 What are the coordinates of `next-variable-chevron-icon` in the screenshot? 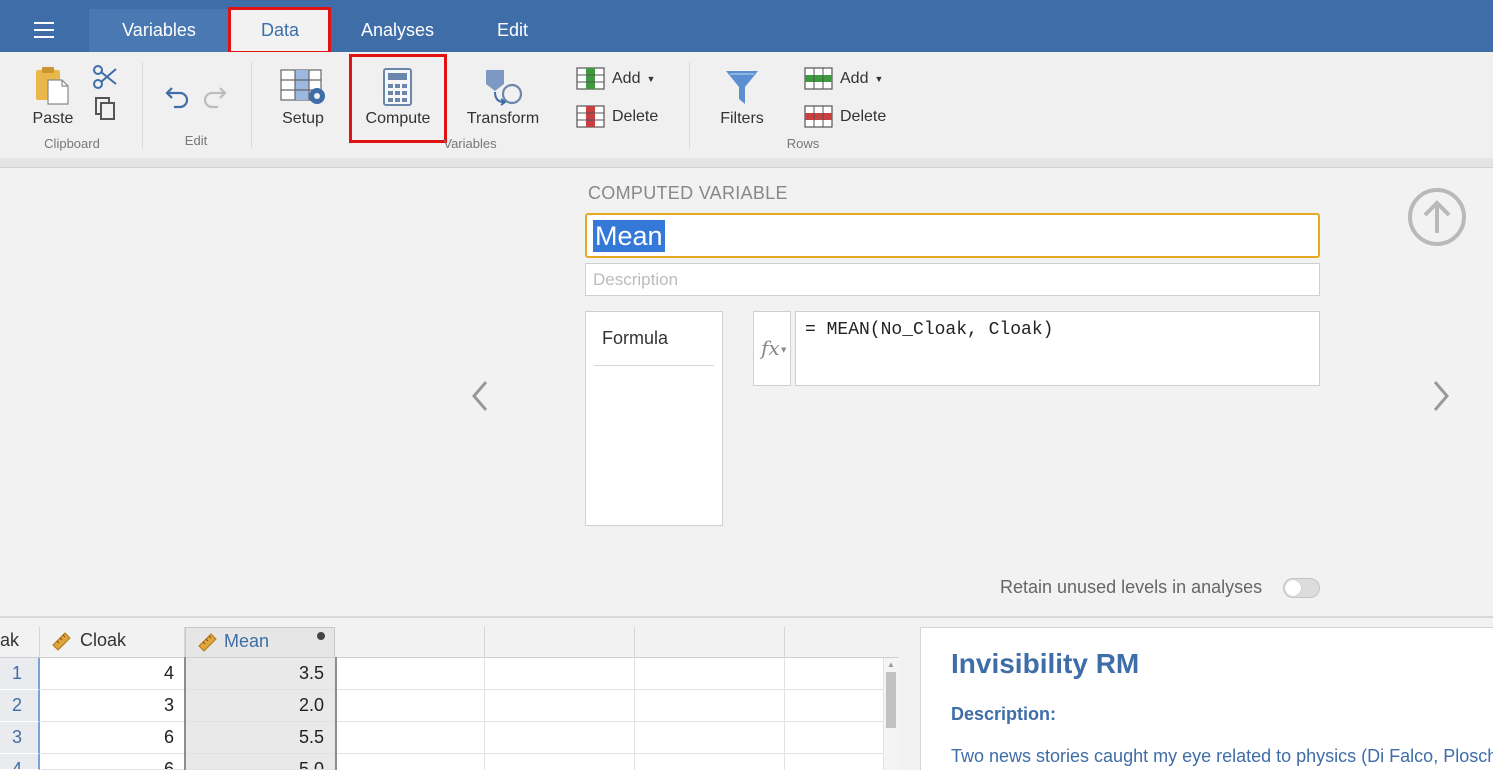 It's located at (1441, 396).